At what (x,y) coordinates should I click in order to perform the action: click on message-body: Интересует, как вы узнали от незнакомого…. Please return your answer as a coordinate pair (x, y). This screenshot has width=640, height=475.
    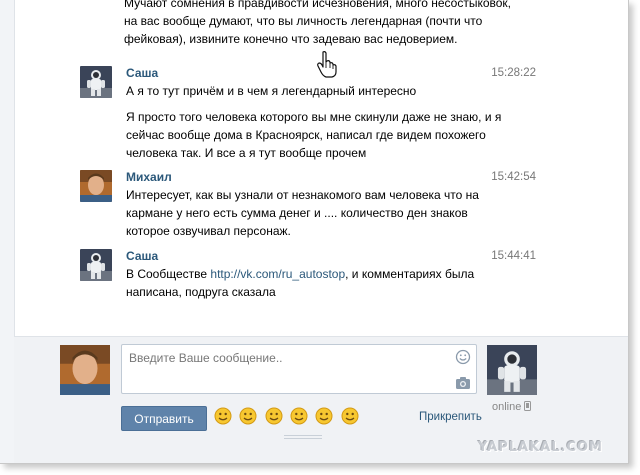
    Looking at the image, I should click on (302, 213).